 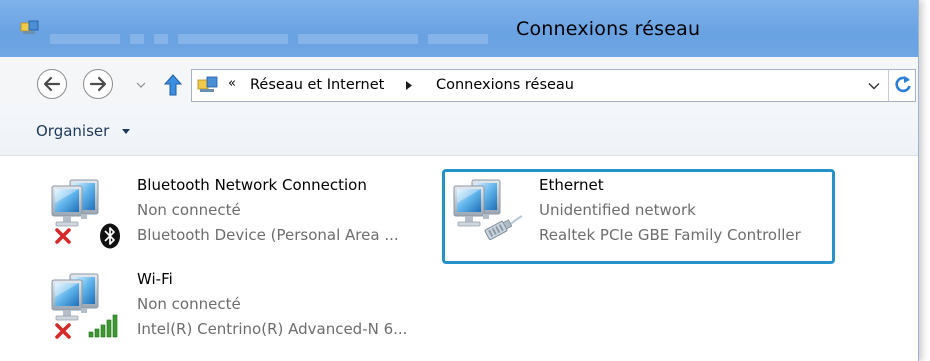 I want to click on breadcrumb-item: Connexions réseau, so click(x=505, y=85).